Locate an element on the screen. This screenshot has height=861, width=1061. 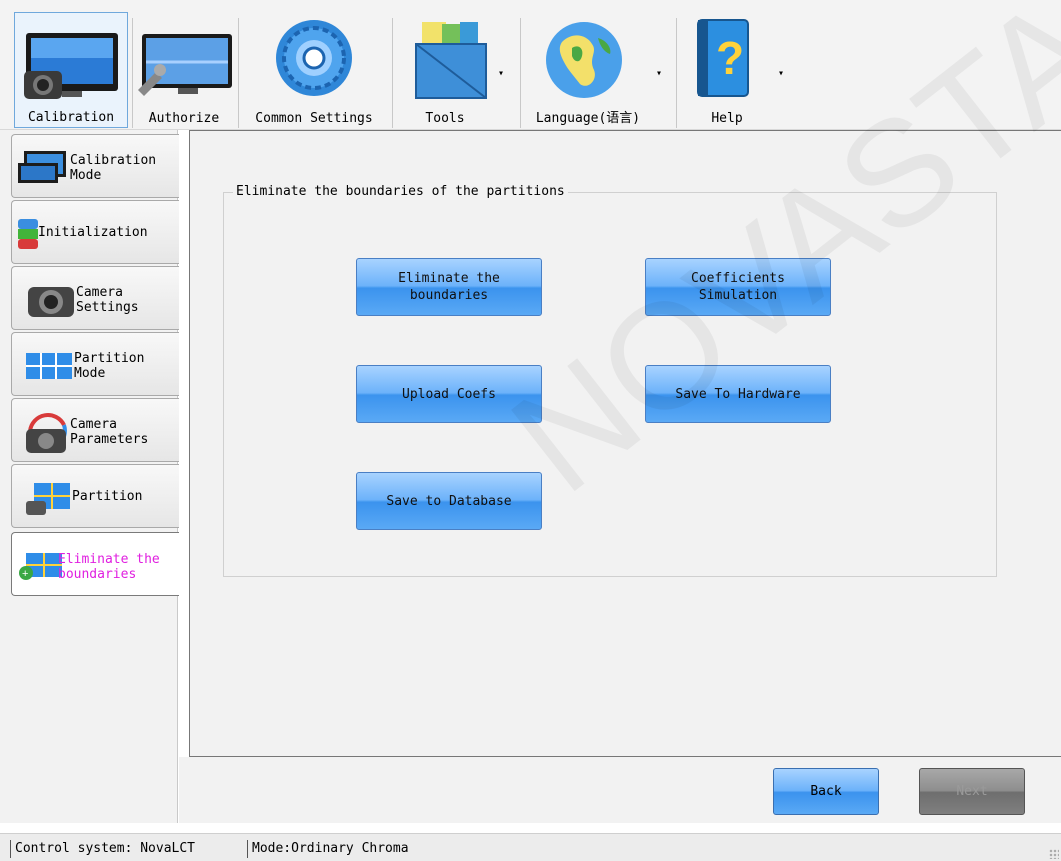
nav-item-camera-settings: Camera Settings is located at coordinates (95, 298).